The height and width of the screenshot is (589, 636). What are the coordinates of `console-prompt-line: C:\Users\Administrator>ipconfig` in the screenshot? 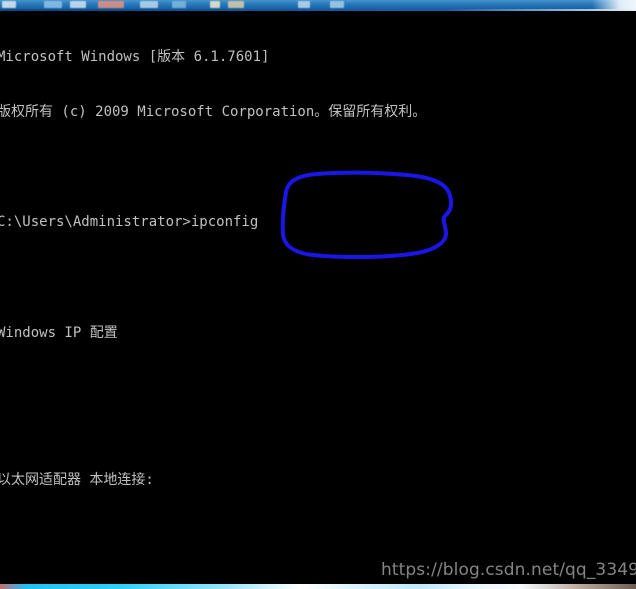 It's located at (129, 222).